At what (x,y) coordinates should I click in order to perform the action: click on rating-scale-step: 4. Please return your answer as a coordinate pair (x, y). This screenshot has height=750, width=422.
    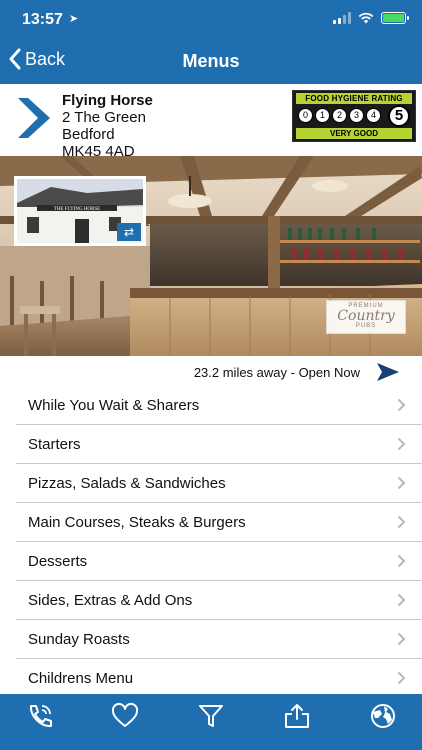
    Looking at the image, I should click on (373, 115).